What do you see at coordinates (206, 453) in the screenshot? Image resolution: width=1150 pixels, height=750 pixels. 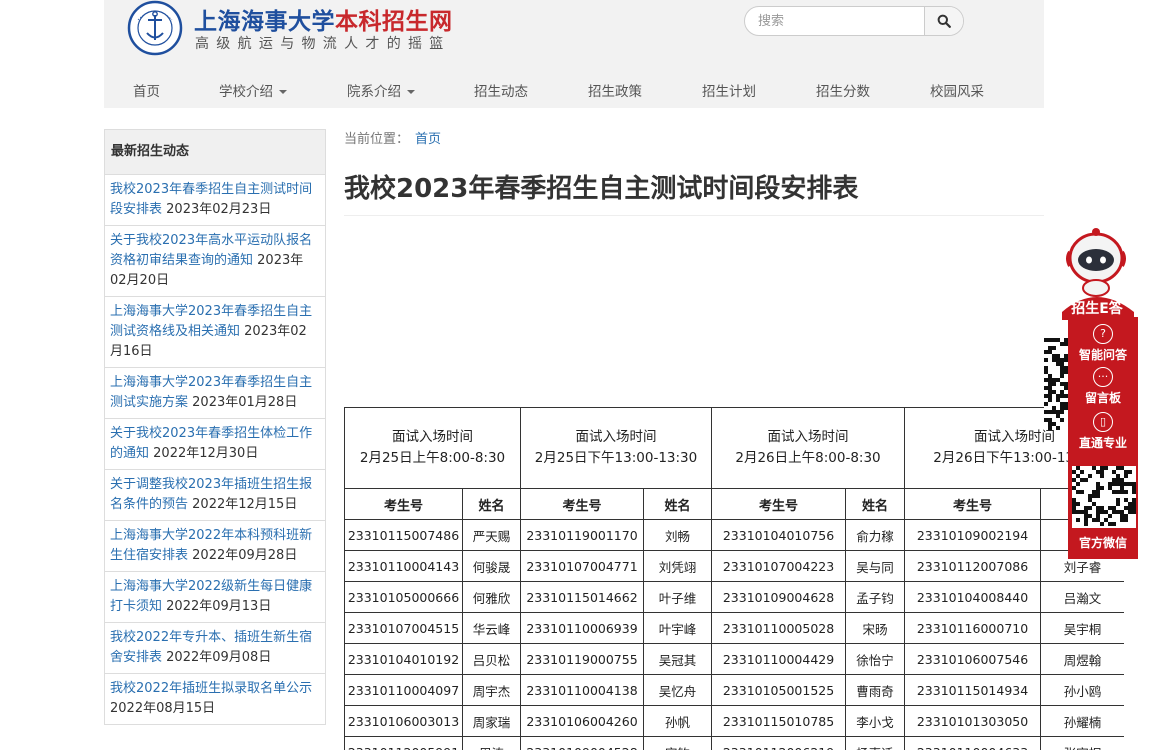 I see `news-item-date: 2022年12月30日` at bounding box center [206, 453].